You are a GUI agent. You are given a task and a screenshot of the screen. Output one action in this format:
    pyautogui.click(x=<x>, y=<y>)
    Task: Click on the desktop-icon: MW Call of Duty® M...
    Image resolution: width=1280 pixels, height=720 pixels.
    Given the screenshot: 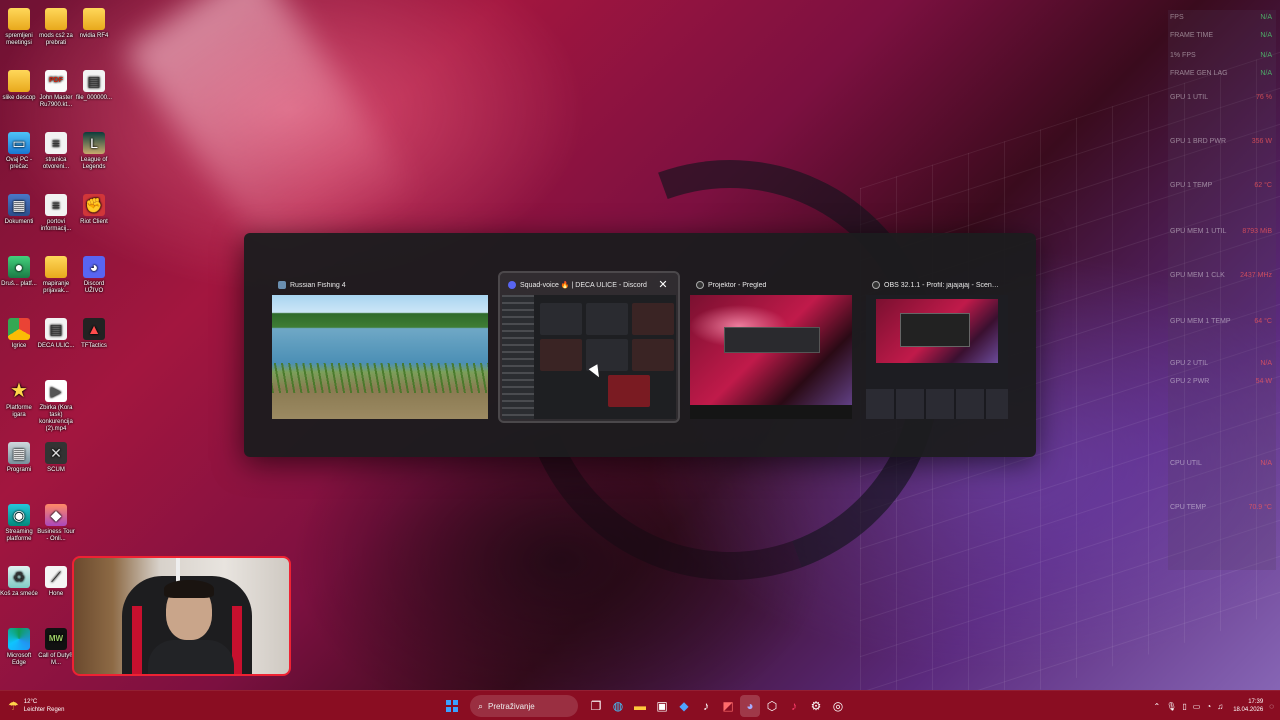 What is the action you would take?
    pyautogui.click(x=56, y=647)
    